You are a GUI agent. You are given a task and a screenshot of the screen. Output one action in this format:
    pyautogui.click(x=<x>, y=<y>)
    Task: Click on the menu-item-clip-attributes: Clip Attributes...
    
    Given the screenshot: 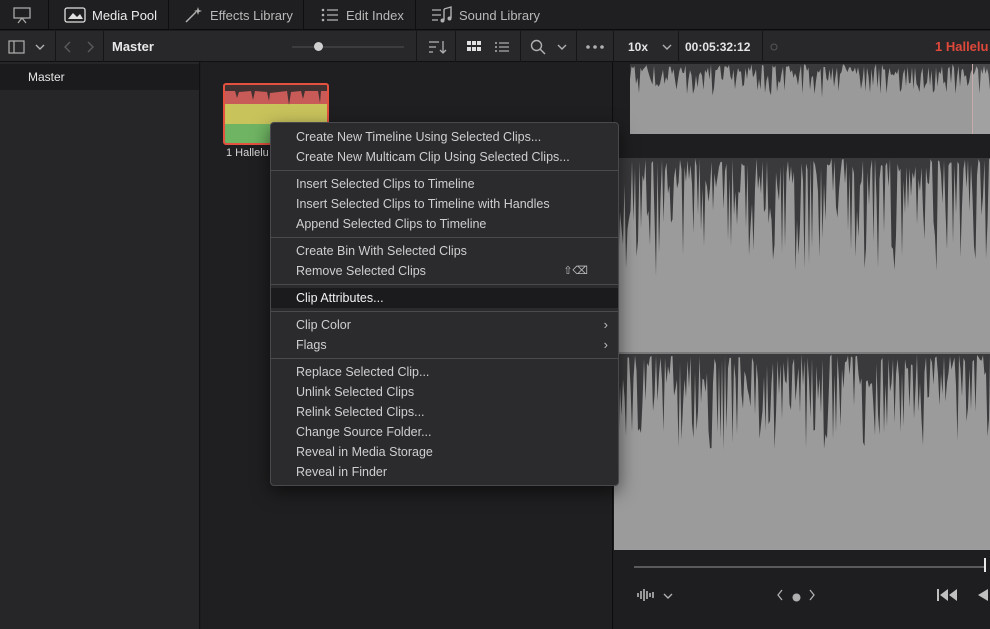 What is the action you would take?
    pyautogui.click(x=444, y=298)
    